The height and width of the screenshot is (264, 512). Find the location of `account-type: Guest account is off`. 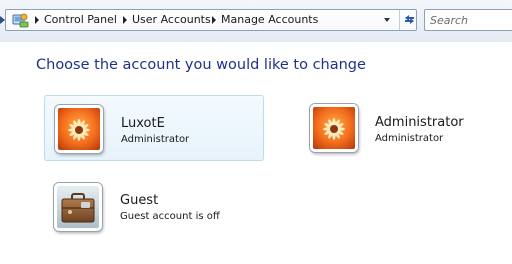

account-type: Guest account is off is located at coordinates (170, 216).